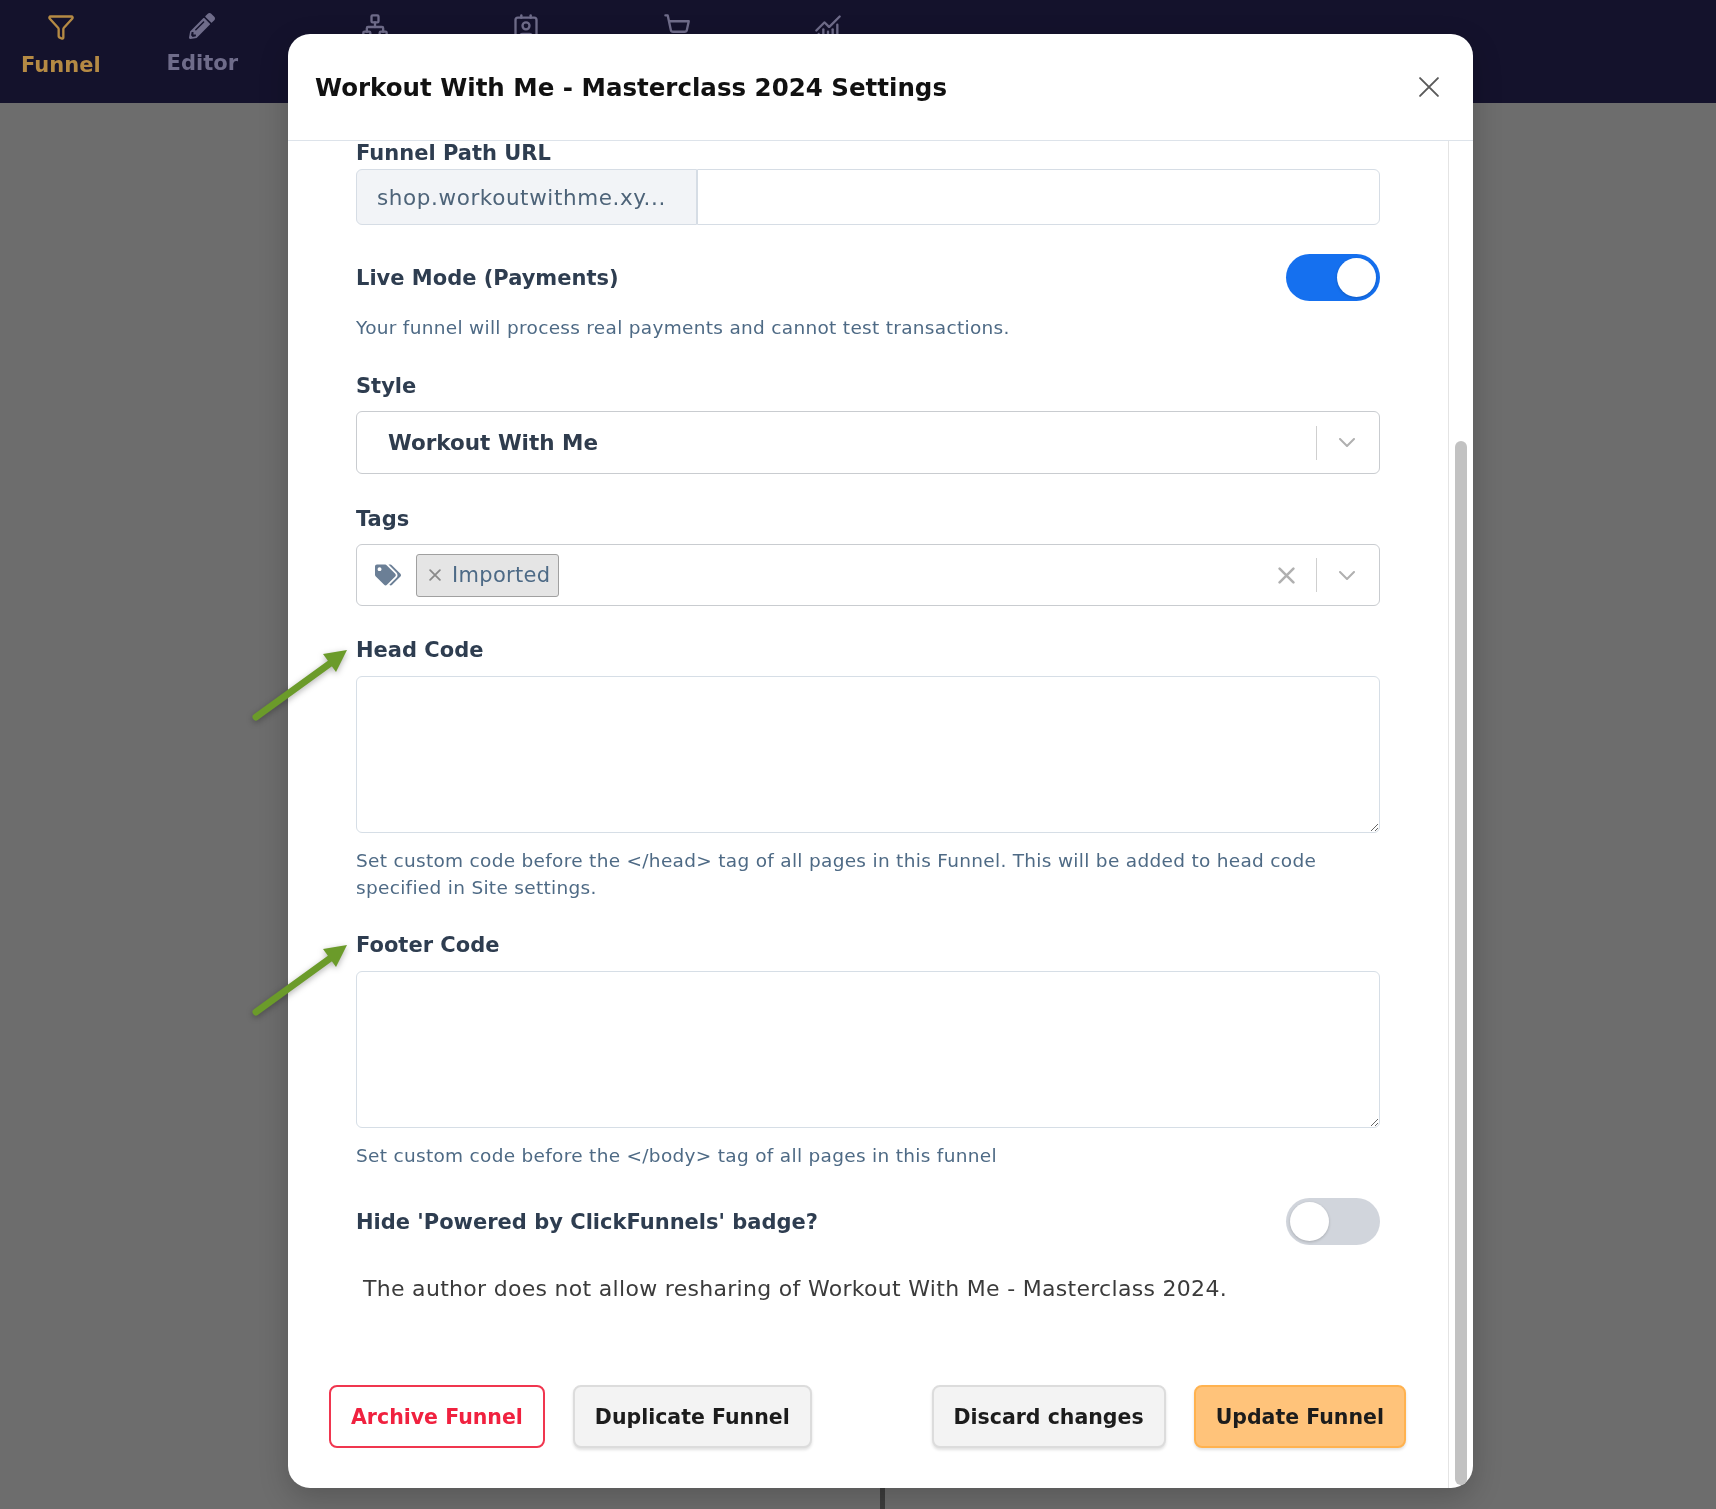 Image resolution: width=1716 pixels, height=1509 pixels. What do you see at coordinates (420, 650) in the screenshot?
I see `field-label: Head Code` at bounding box center [420, 650].